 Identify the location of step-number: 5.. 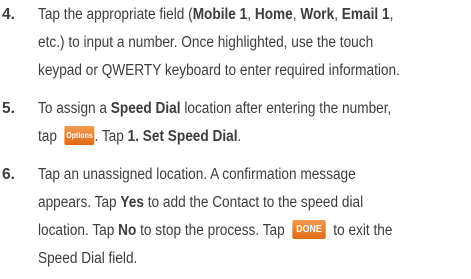
(8, 108).